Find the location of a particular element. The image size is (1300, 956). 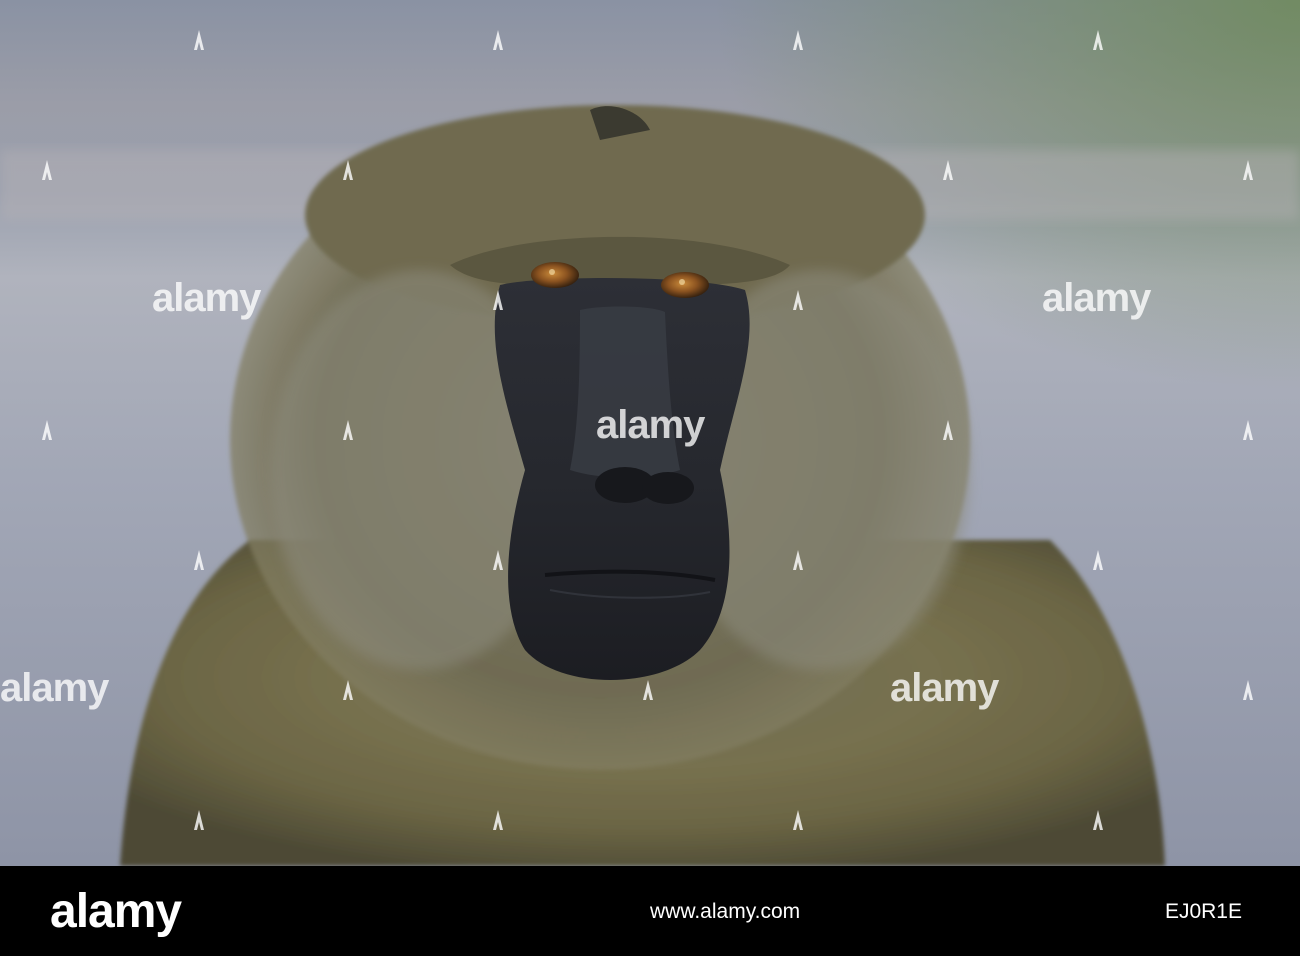

alamy-logo: alamy is located at coordinates (116, 911).